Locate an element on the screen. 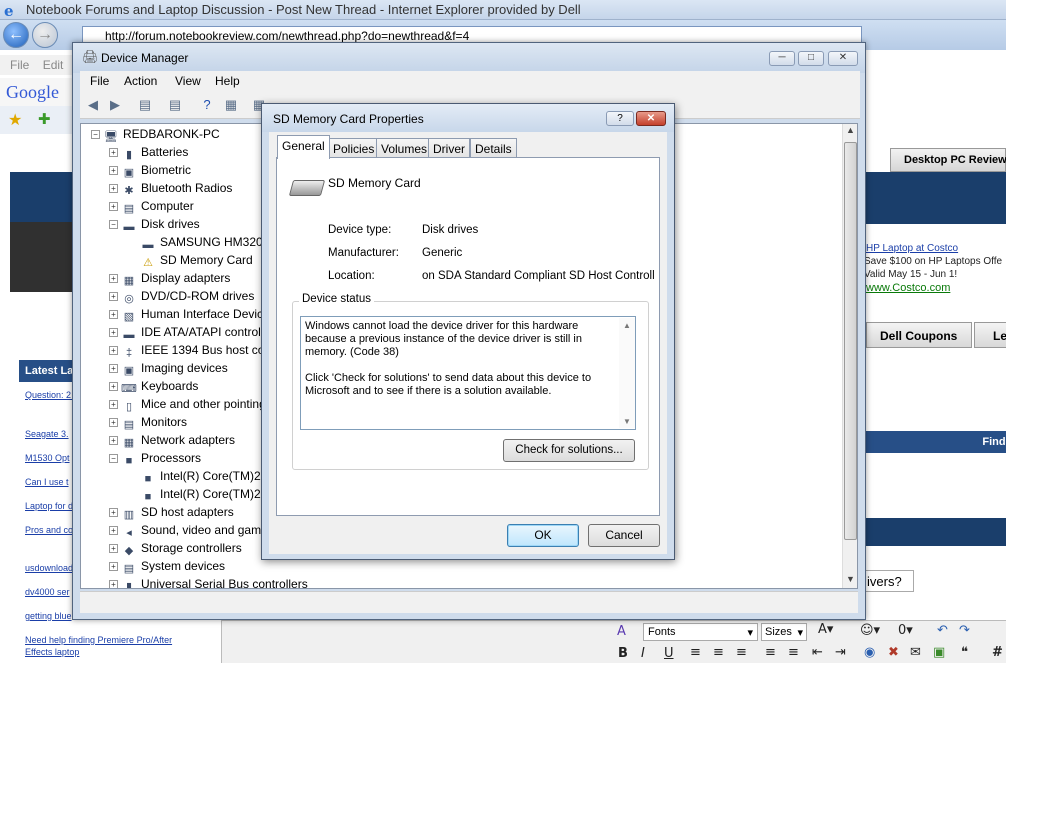 The image size is (1040, 822). remove-format-icon: A is located at coordinates (621, 631).